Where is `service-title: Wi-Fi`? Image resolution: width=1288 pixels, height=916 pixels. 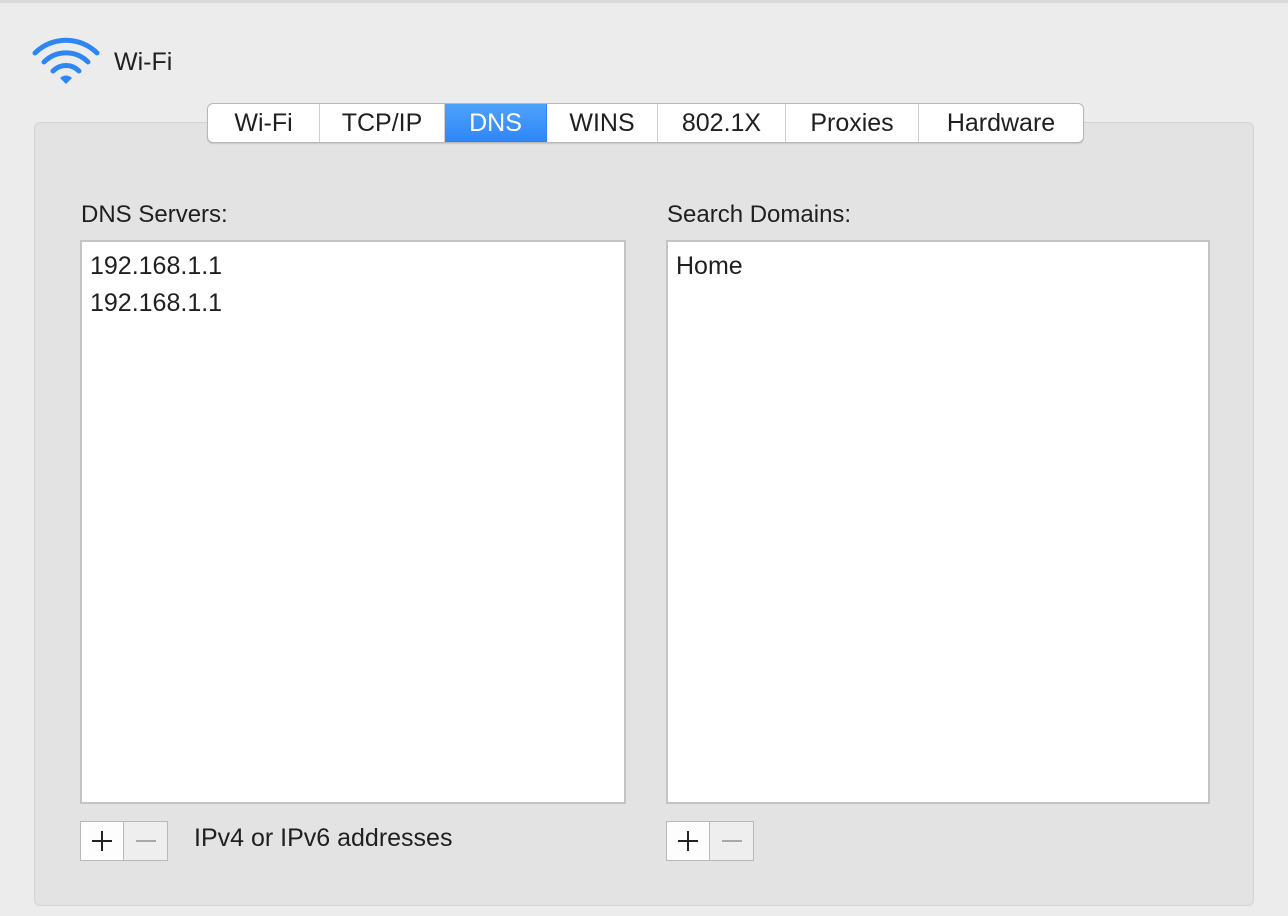
service-title: Wi-Fi is located at coordinates (143, 61).